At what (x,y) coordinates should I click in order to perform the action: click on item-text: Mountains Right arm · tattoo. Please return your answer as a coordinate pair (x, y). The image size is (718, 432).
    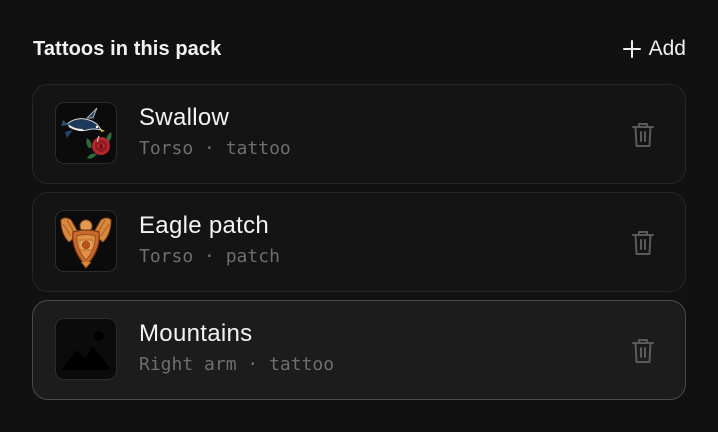
    Looking at the image, I should click on (236, 348).